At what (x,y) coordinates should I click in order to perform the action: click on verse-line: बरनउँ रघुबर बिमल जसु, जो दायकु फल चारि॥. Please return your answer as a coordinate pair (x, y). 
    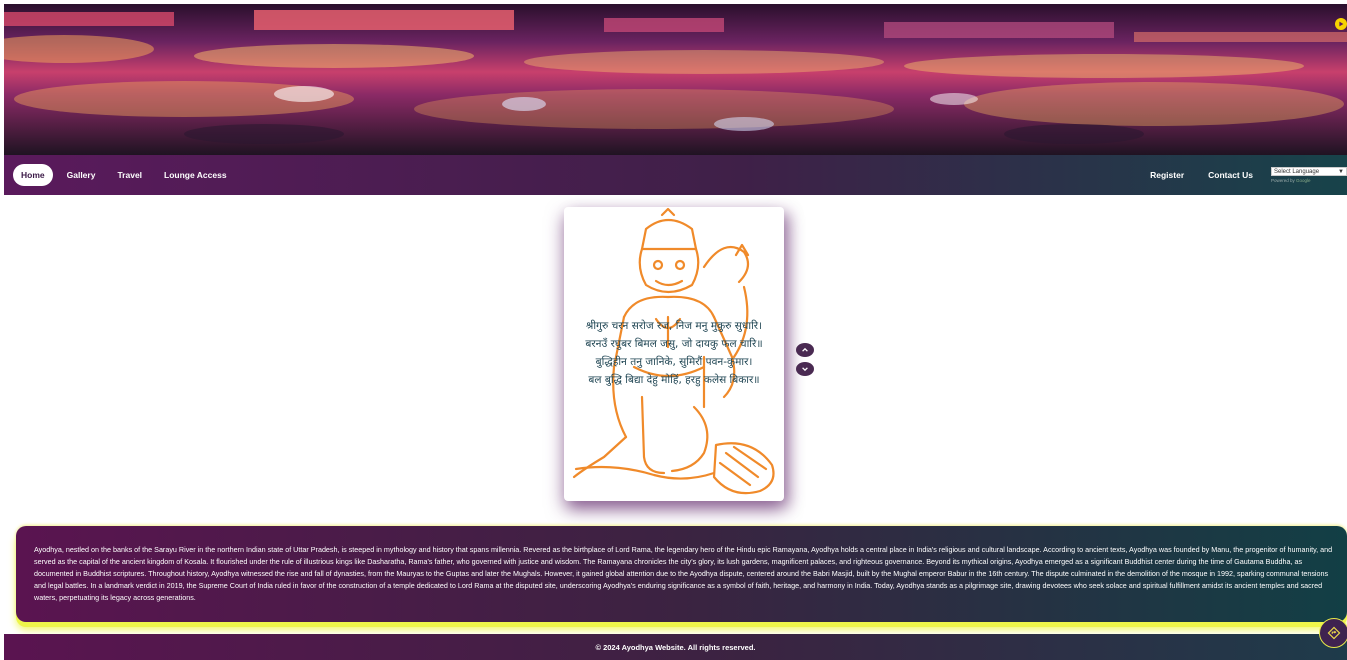
    Looking at the image, I should click on (674, 344).